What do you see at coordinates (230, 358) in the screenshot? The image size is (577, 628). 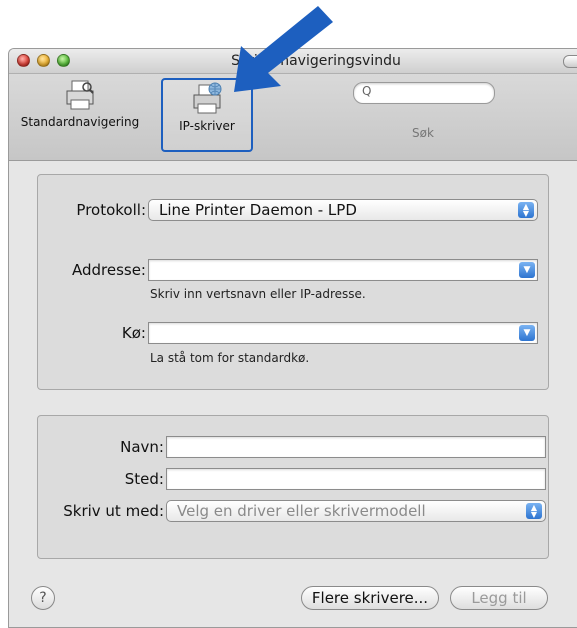 I see `queue-hint: La stå tom for standardkø.` at bounding box center [230, 358].